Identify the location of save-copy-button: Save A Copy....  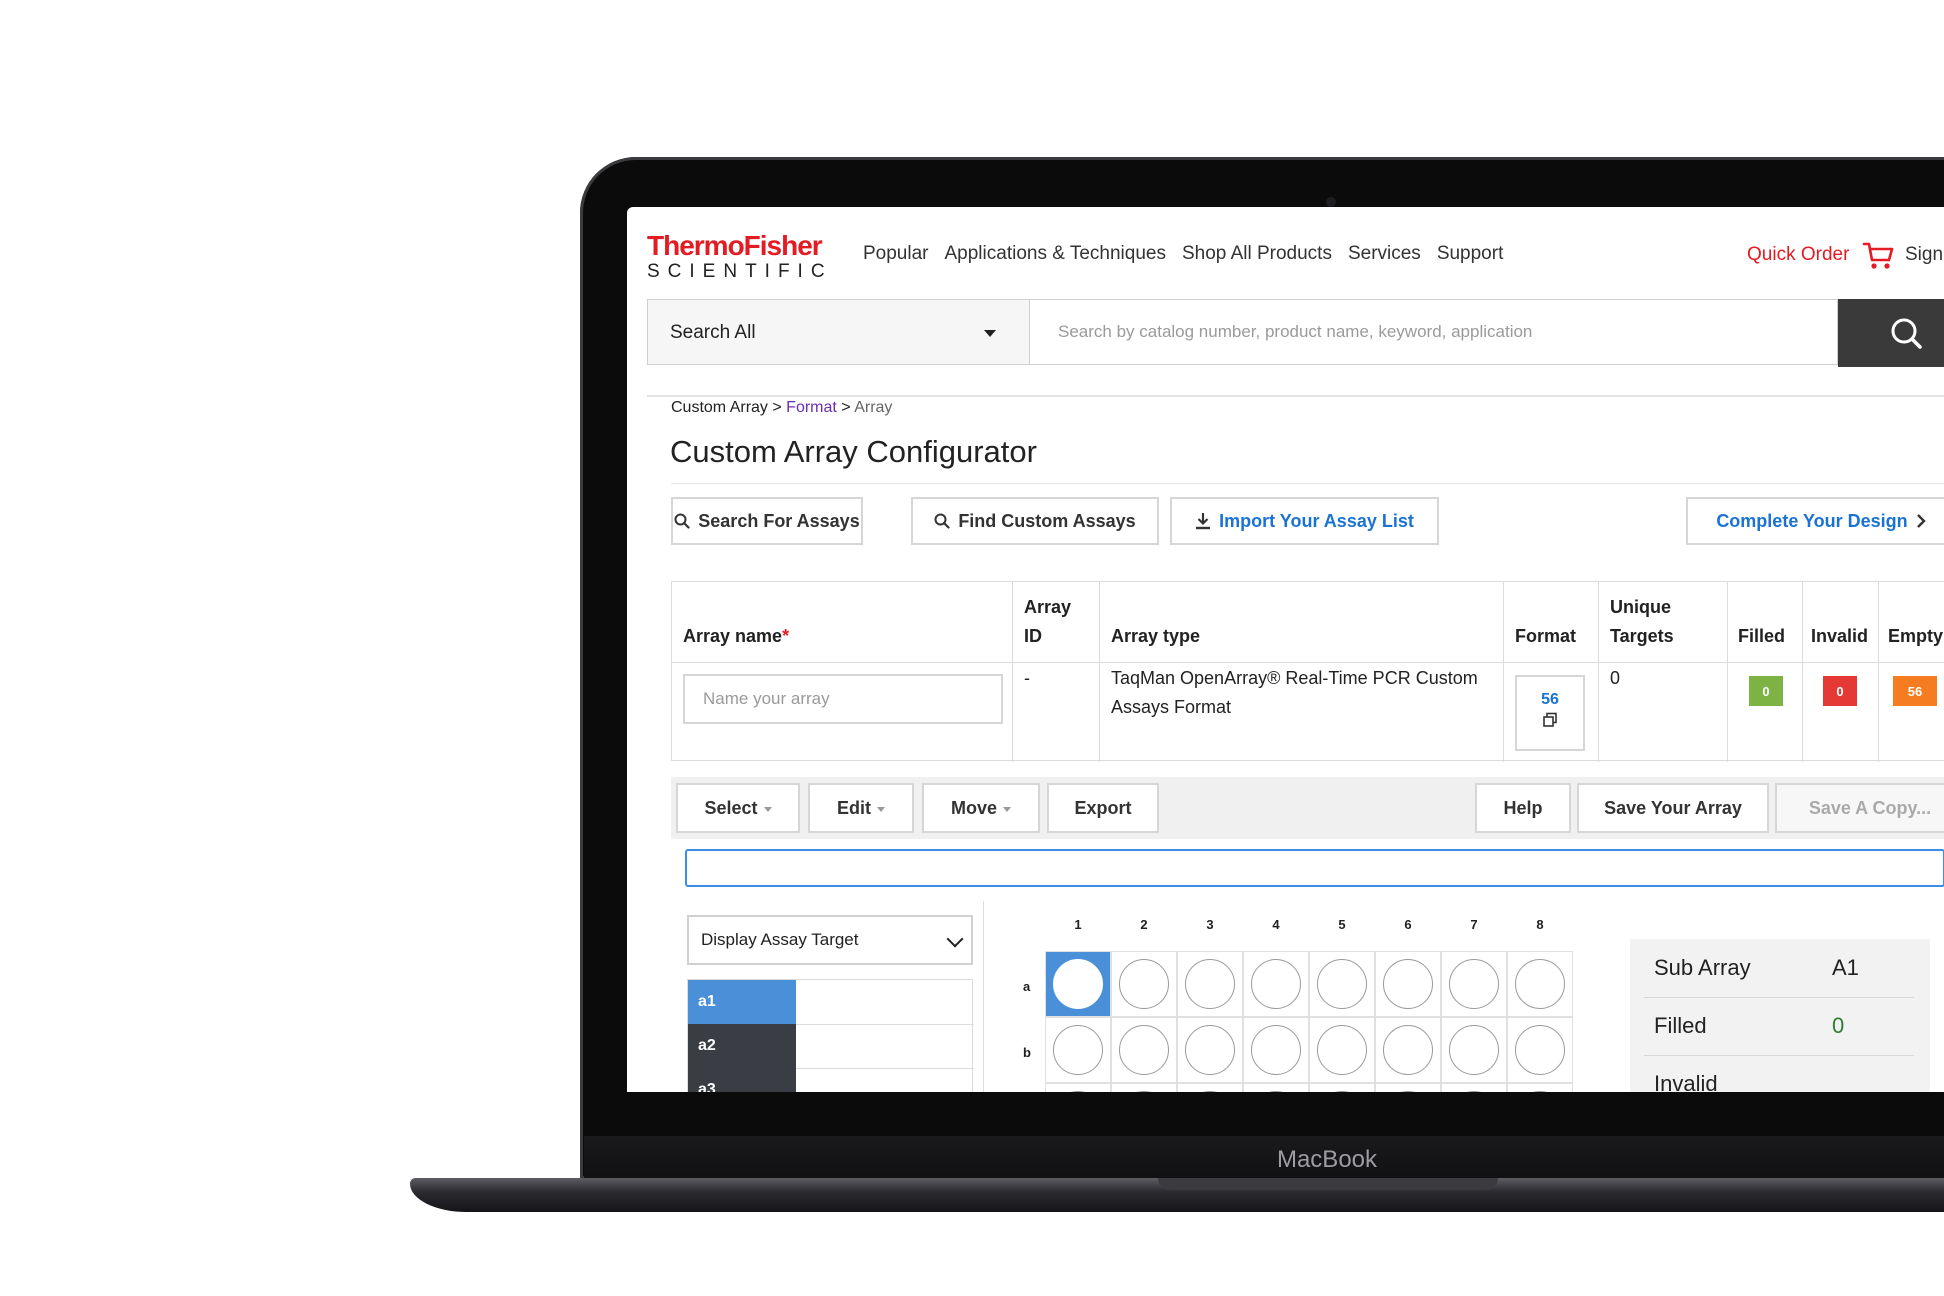
(1859, 808).